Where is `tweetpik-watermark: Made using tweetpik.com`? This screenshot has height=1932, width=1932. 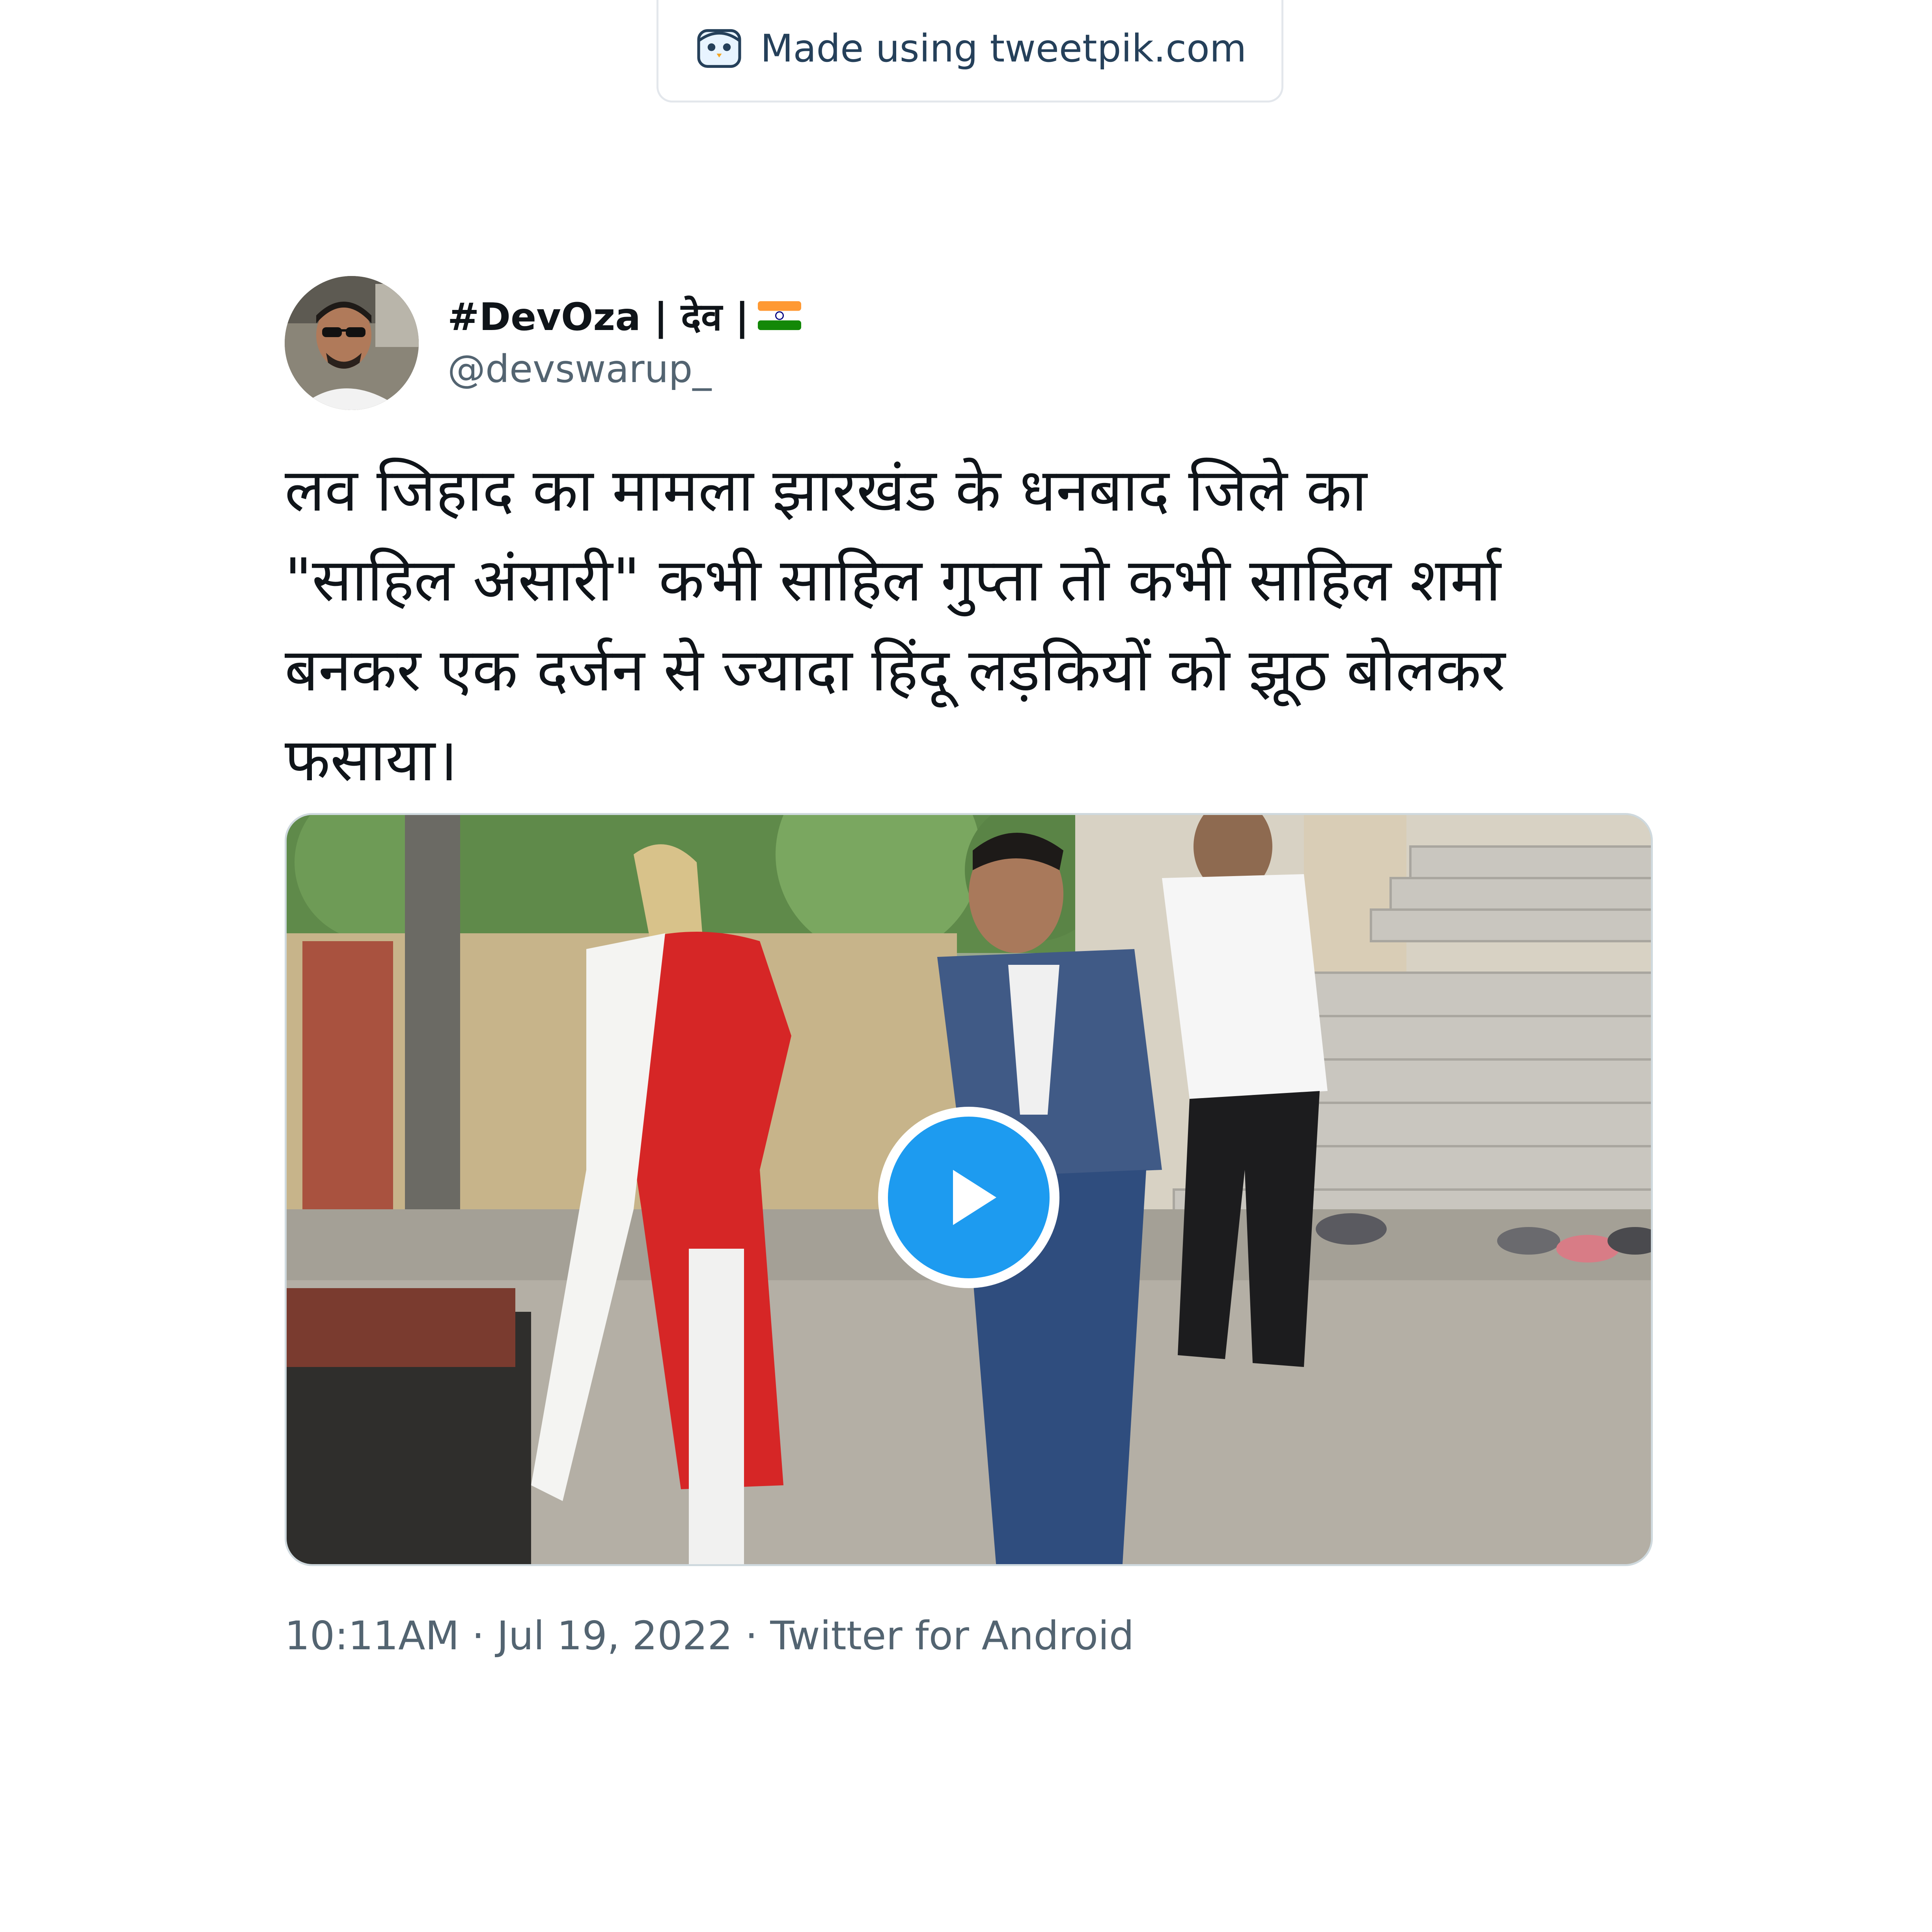 tweetpik-watermark: Made using tweetpik.com is located at coordinates (970, 52).